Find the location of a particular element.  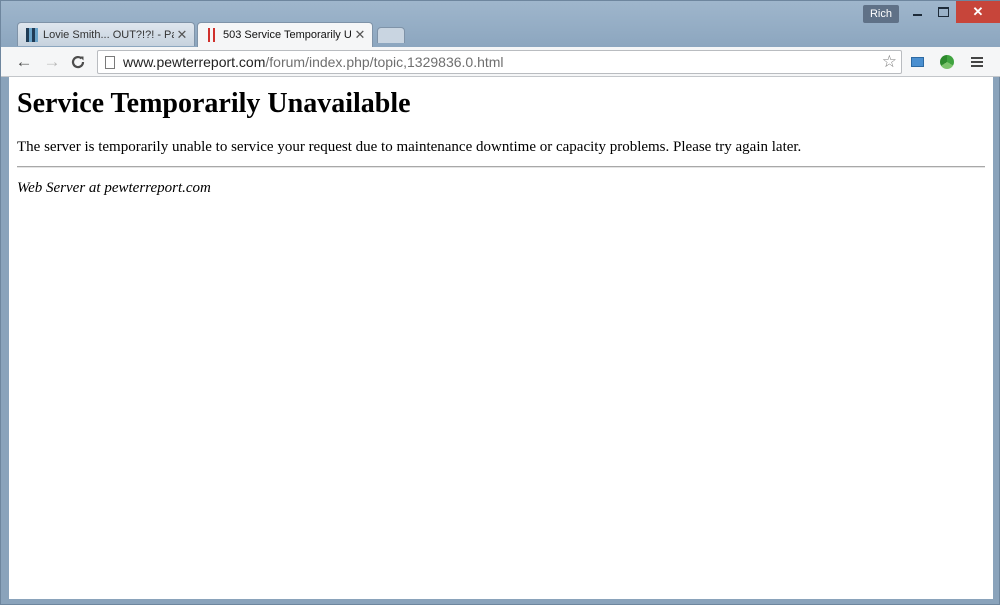

recycle-icon is located at coordinates (947, 62).